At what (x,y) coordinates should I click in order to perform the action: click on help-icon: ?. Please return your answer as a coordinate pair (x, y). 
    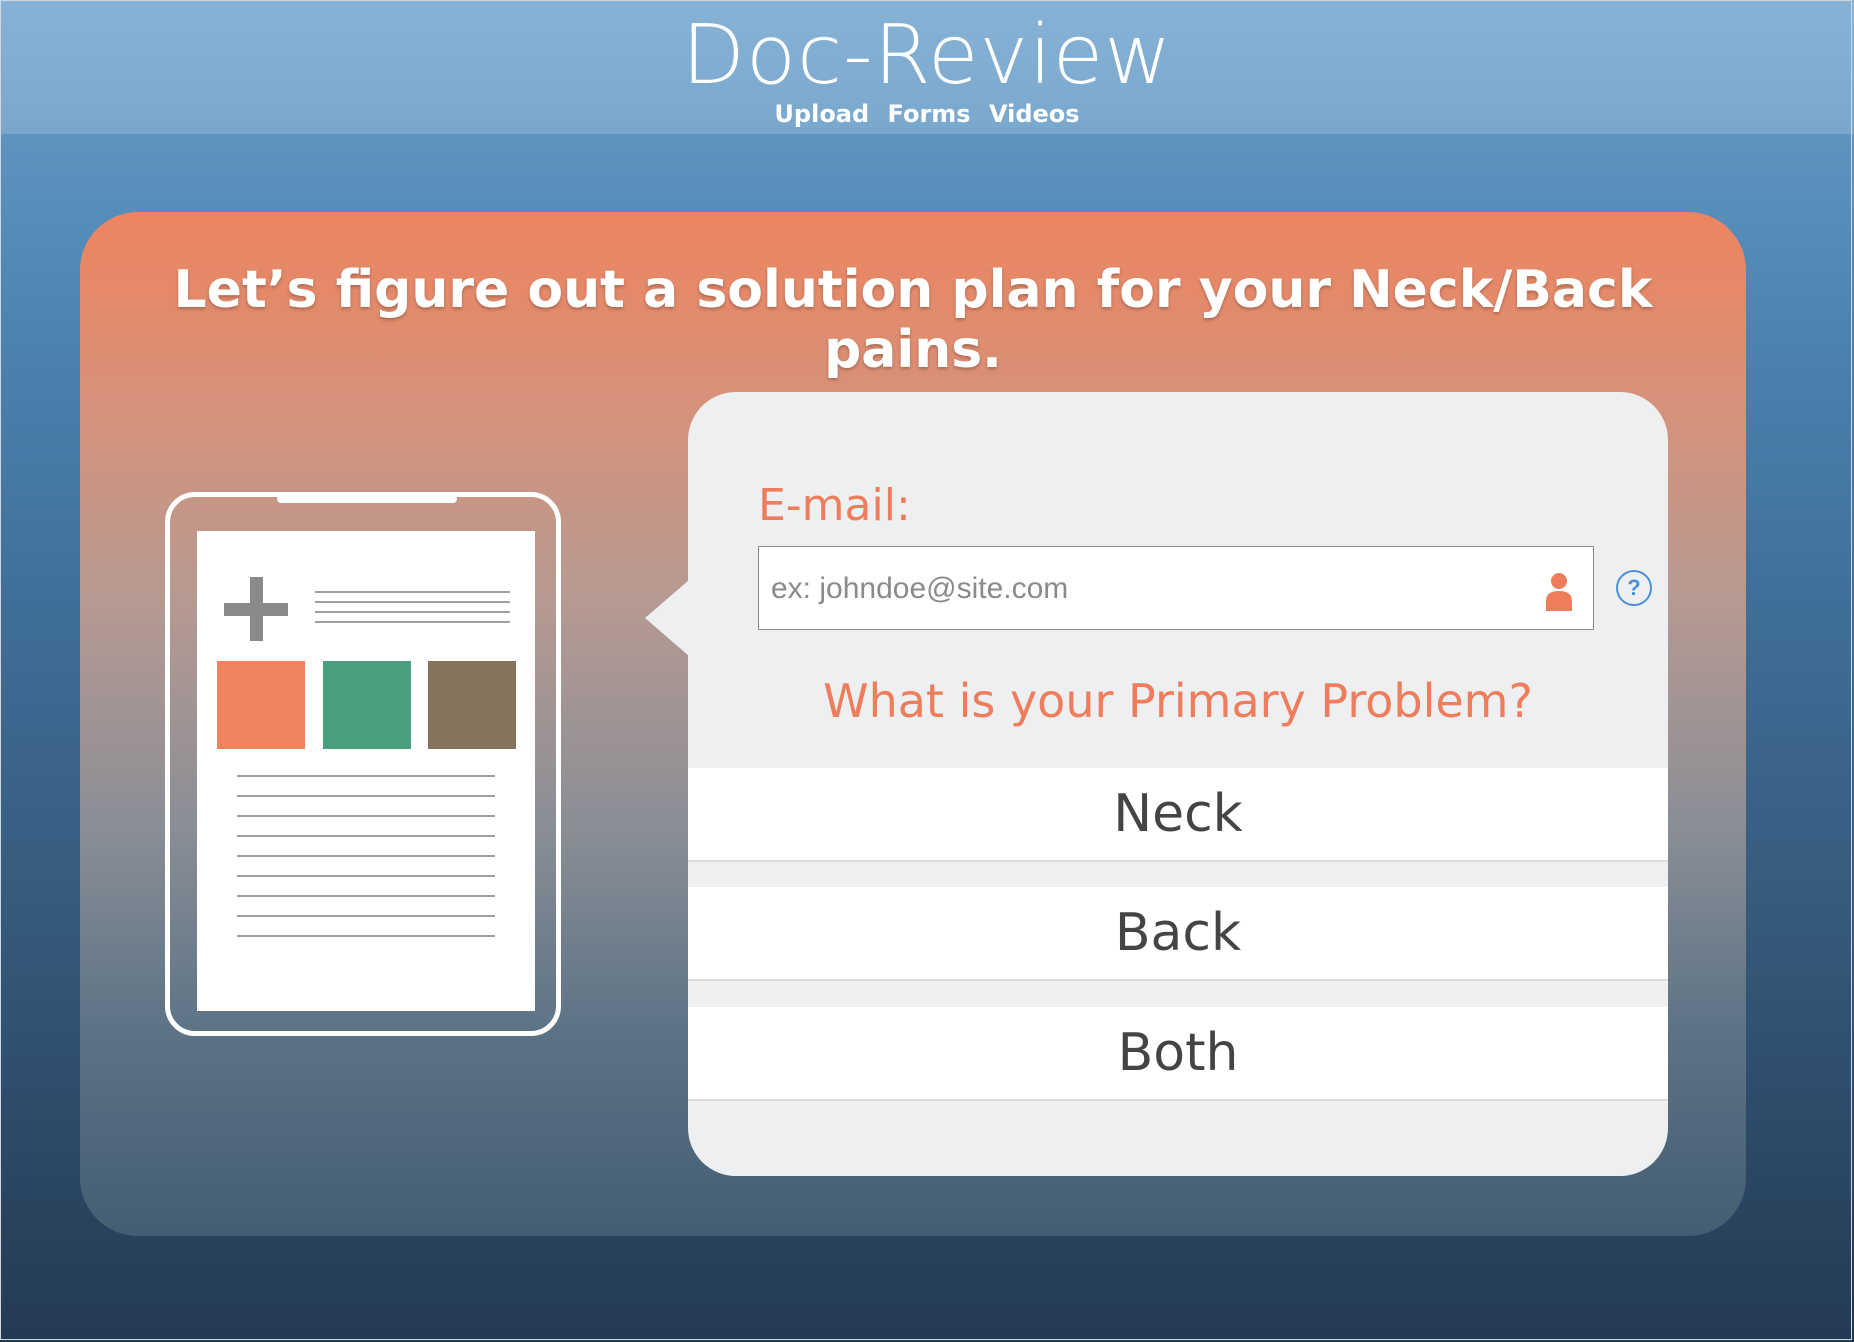
    Looking at the image, I should click on (1634, 588).